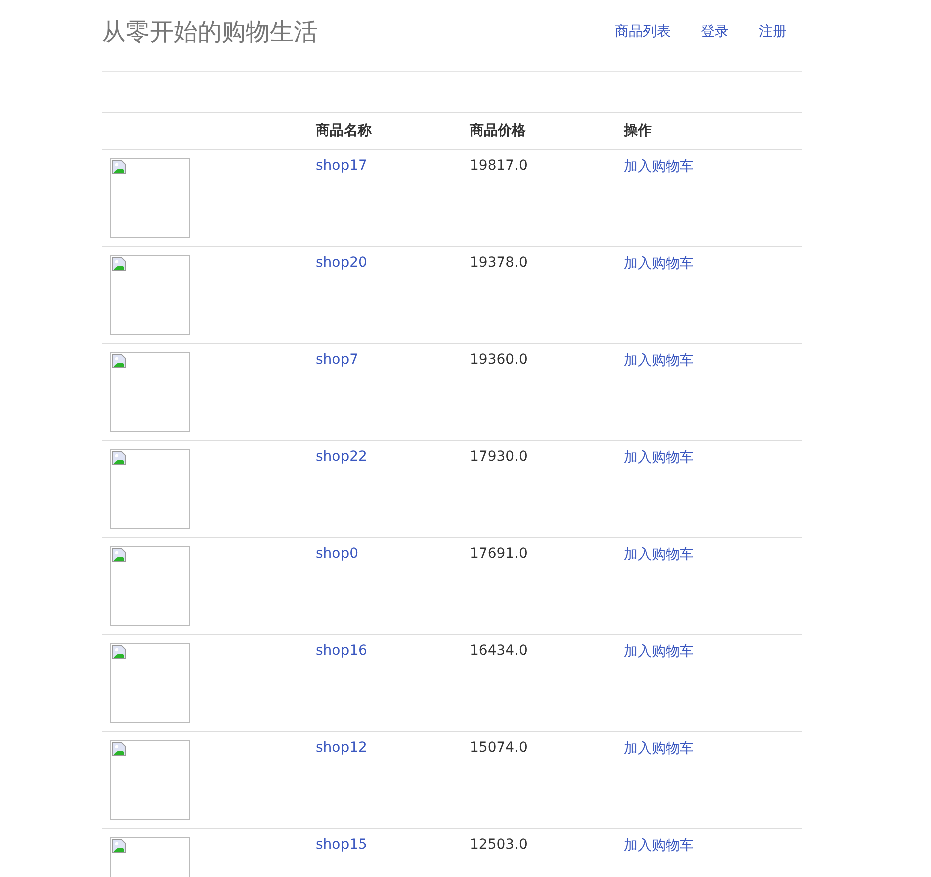 The image size is (931, 877). What do you see at coordinates (342, 845) in the screenshot?
I see `product-name-link: shop15` at bounding box center [342, 845].